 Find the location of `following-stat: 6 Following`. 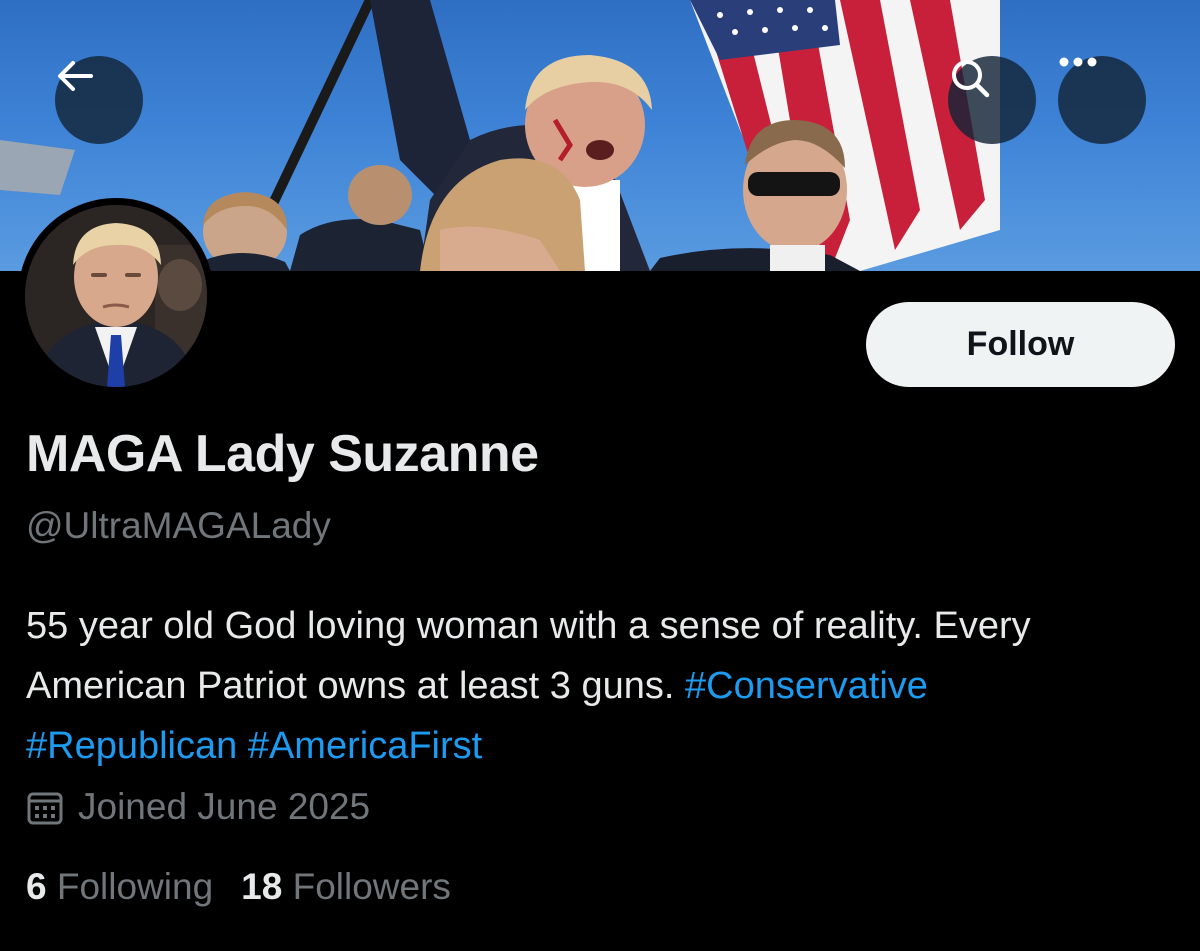

following-stat: 6 Following is located at coordinates (119, 887).